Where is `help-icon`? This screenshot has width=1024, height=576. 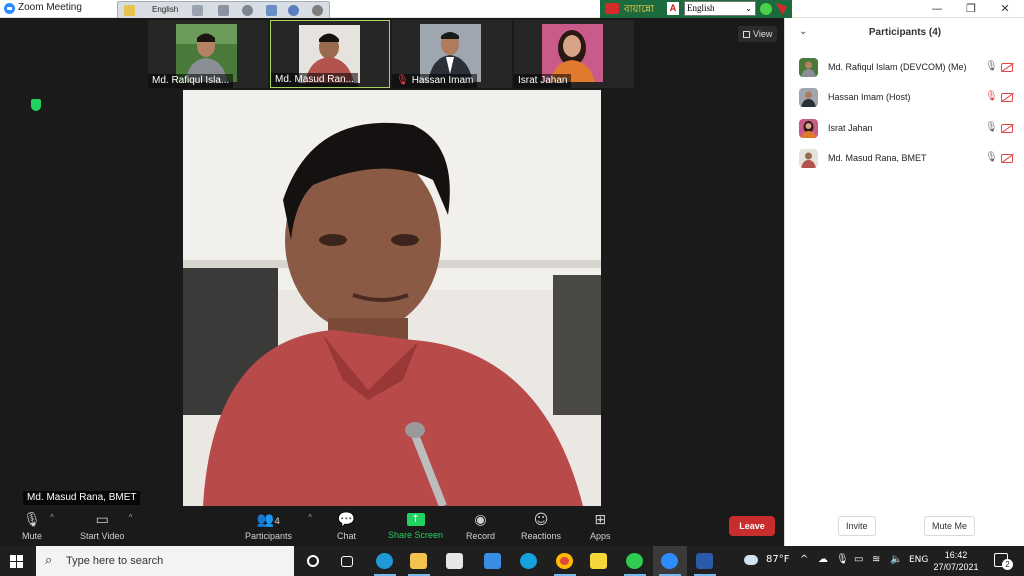
help-icon is located at coordinates (293, 10).